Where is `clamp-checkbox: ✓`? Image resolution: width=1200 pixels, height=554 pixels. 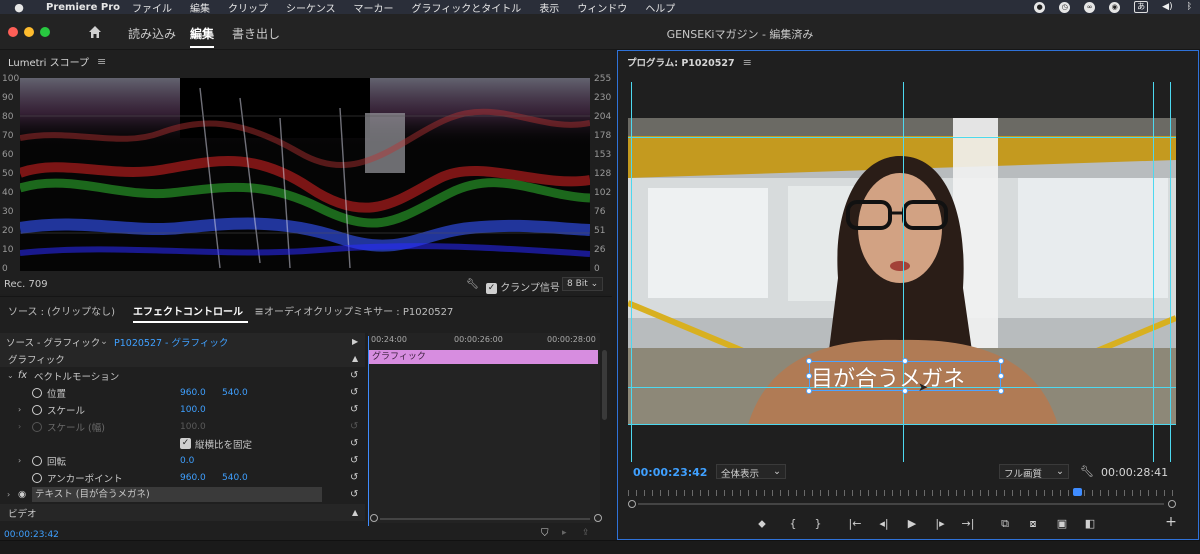 clamp-checkbox: ✓ is located at coordinates (491, 288).